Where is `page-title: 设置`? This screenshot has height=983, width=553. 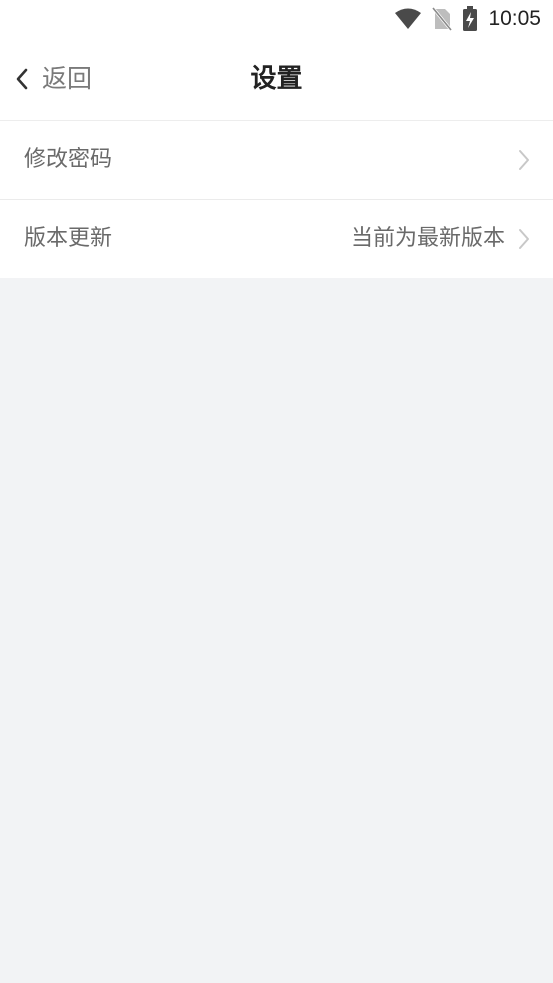
page-title: 设置 is located at coordinates (276, 79).